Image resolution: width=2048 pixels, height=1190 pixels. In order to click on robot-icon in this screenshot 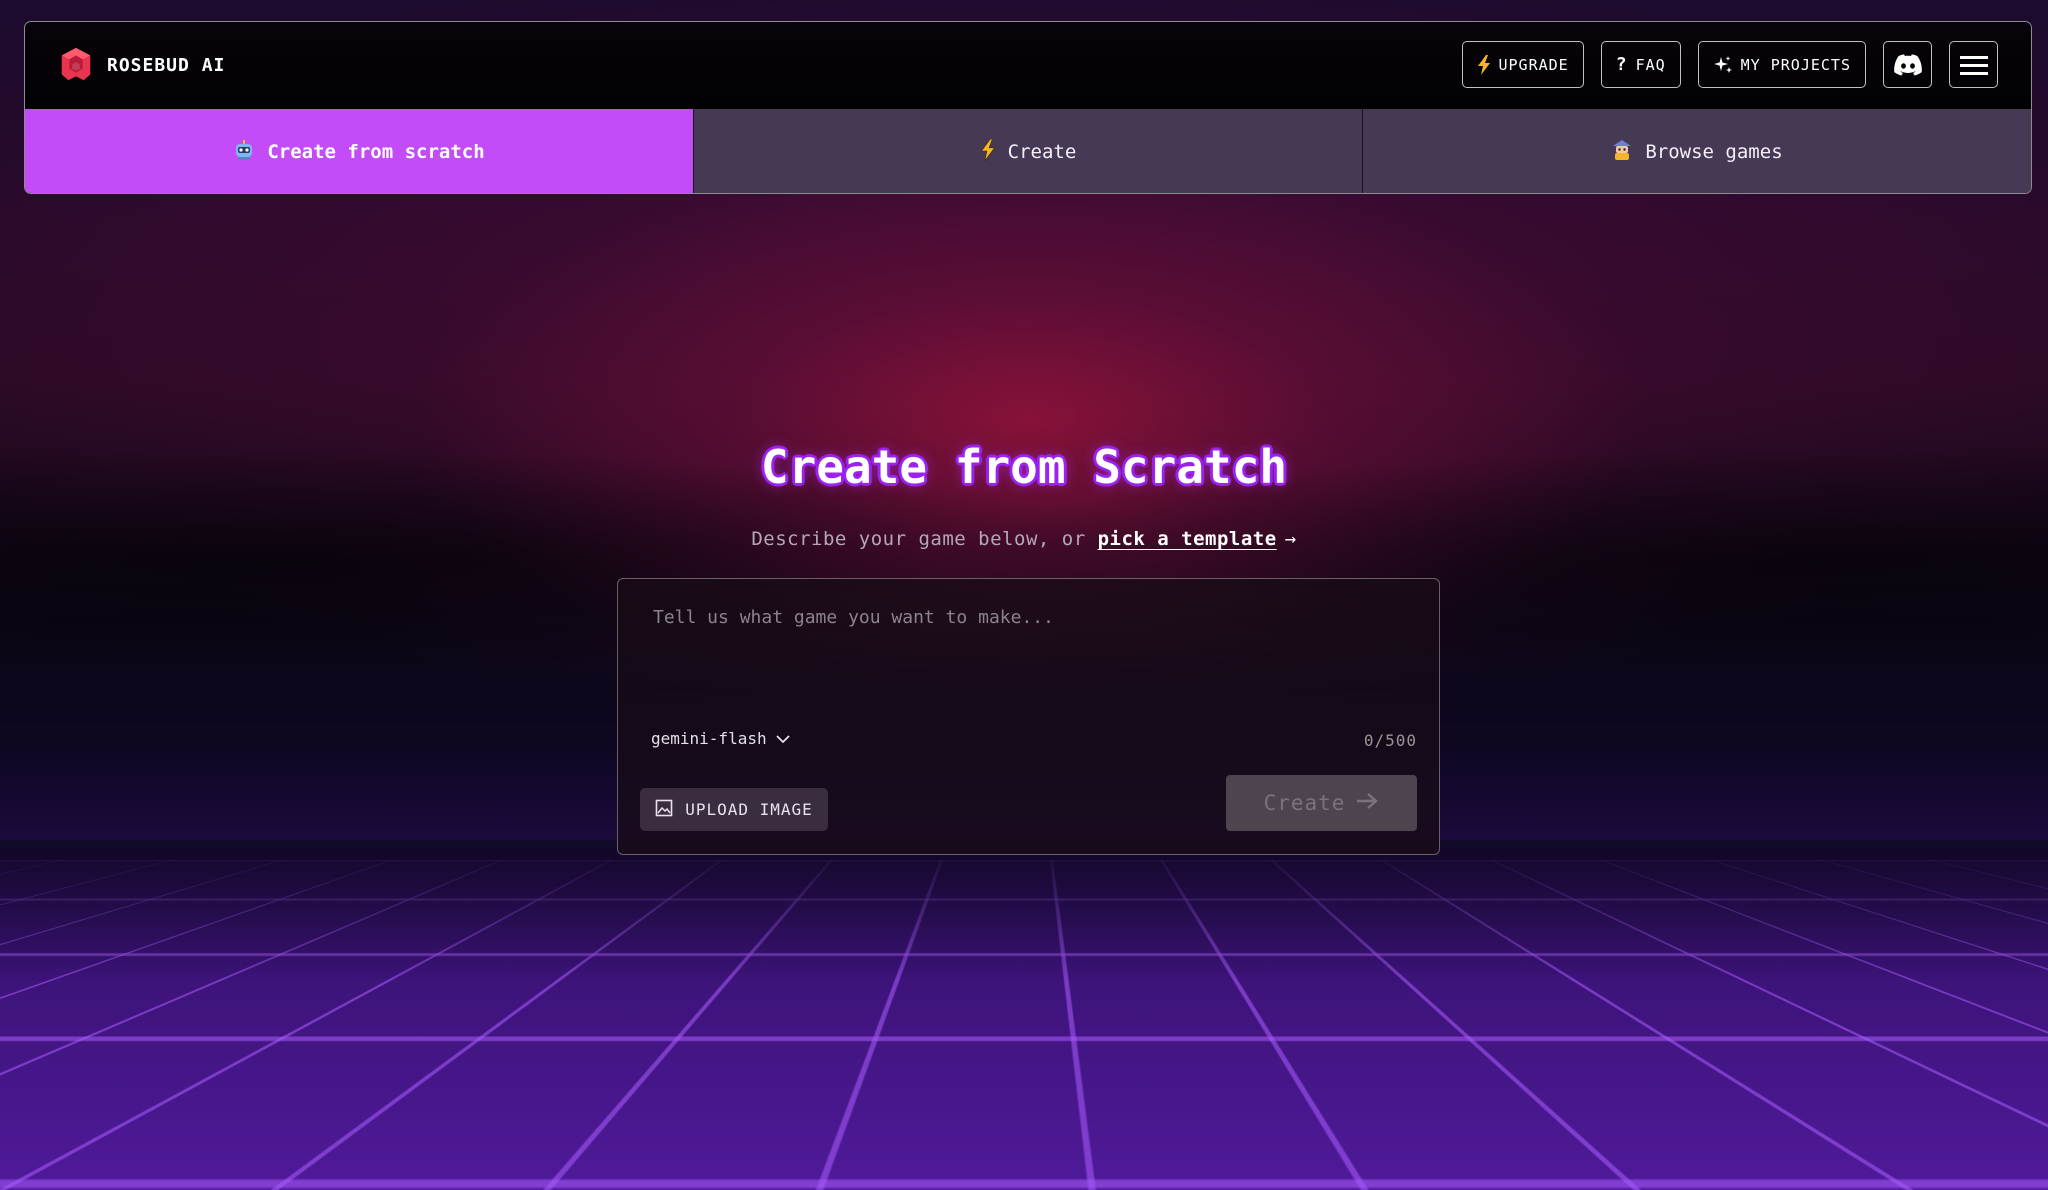, I will do `click(244, 152)`.